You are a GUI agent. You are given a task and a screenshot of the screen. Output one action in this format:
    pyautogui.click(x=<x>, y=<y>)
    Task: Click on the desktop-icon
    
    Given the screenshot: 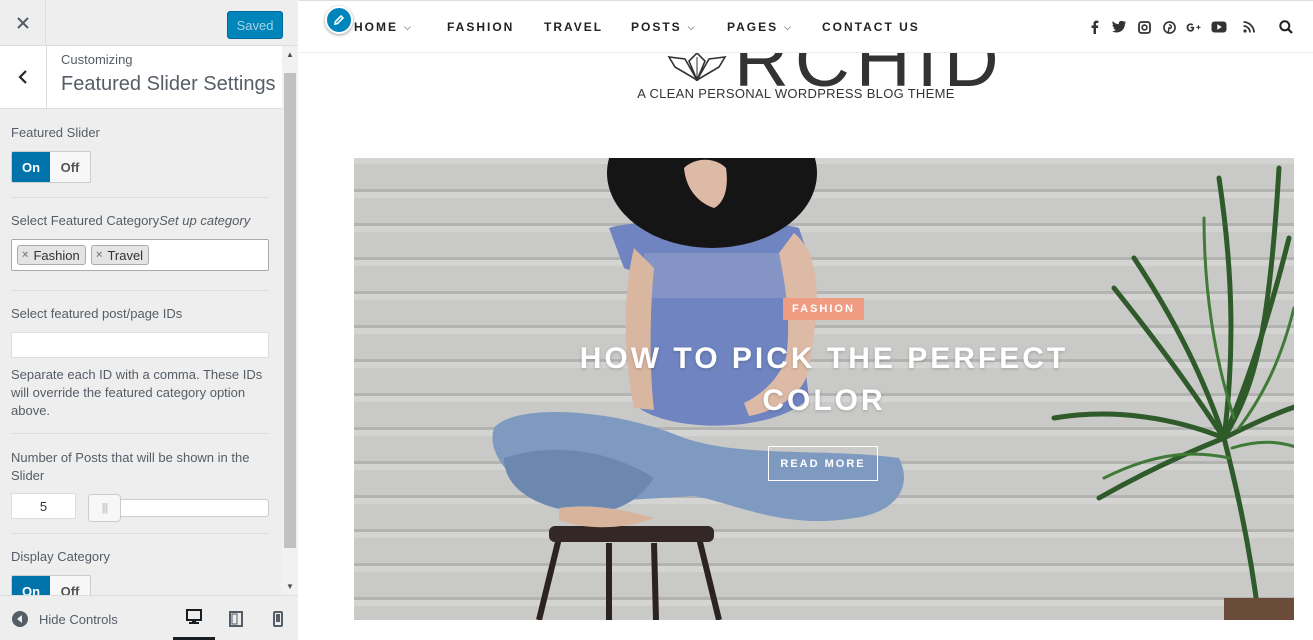 What is the action you would take?
    pyautogui.click(x=194, y=616)
    